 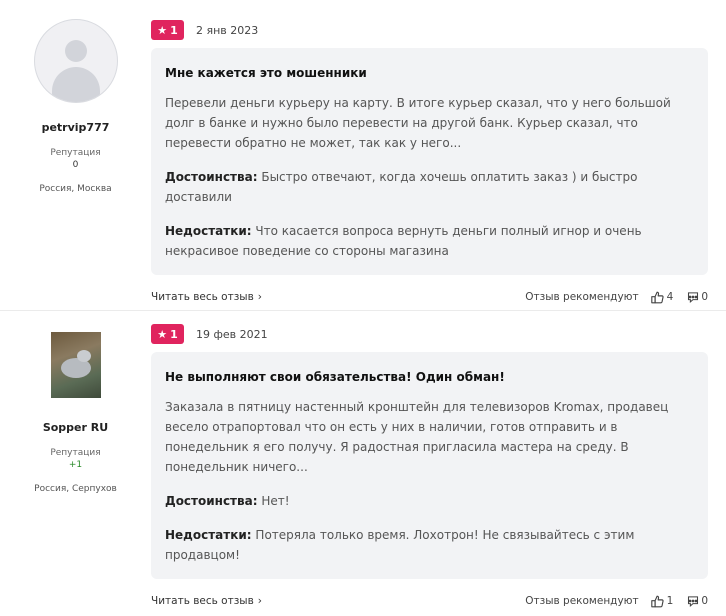 What do you see at coordinates (75, 189) in the screenshot?
I see `author-location: Россия, Москва` at bounding box center [75, 189].